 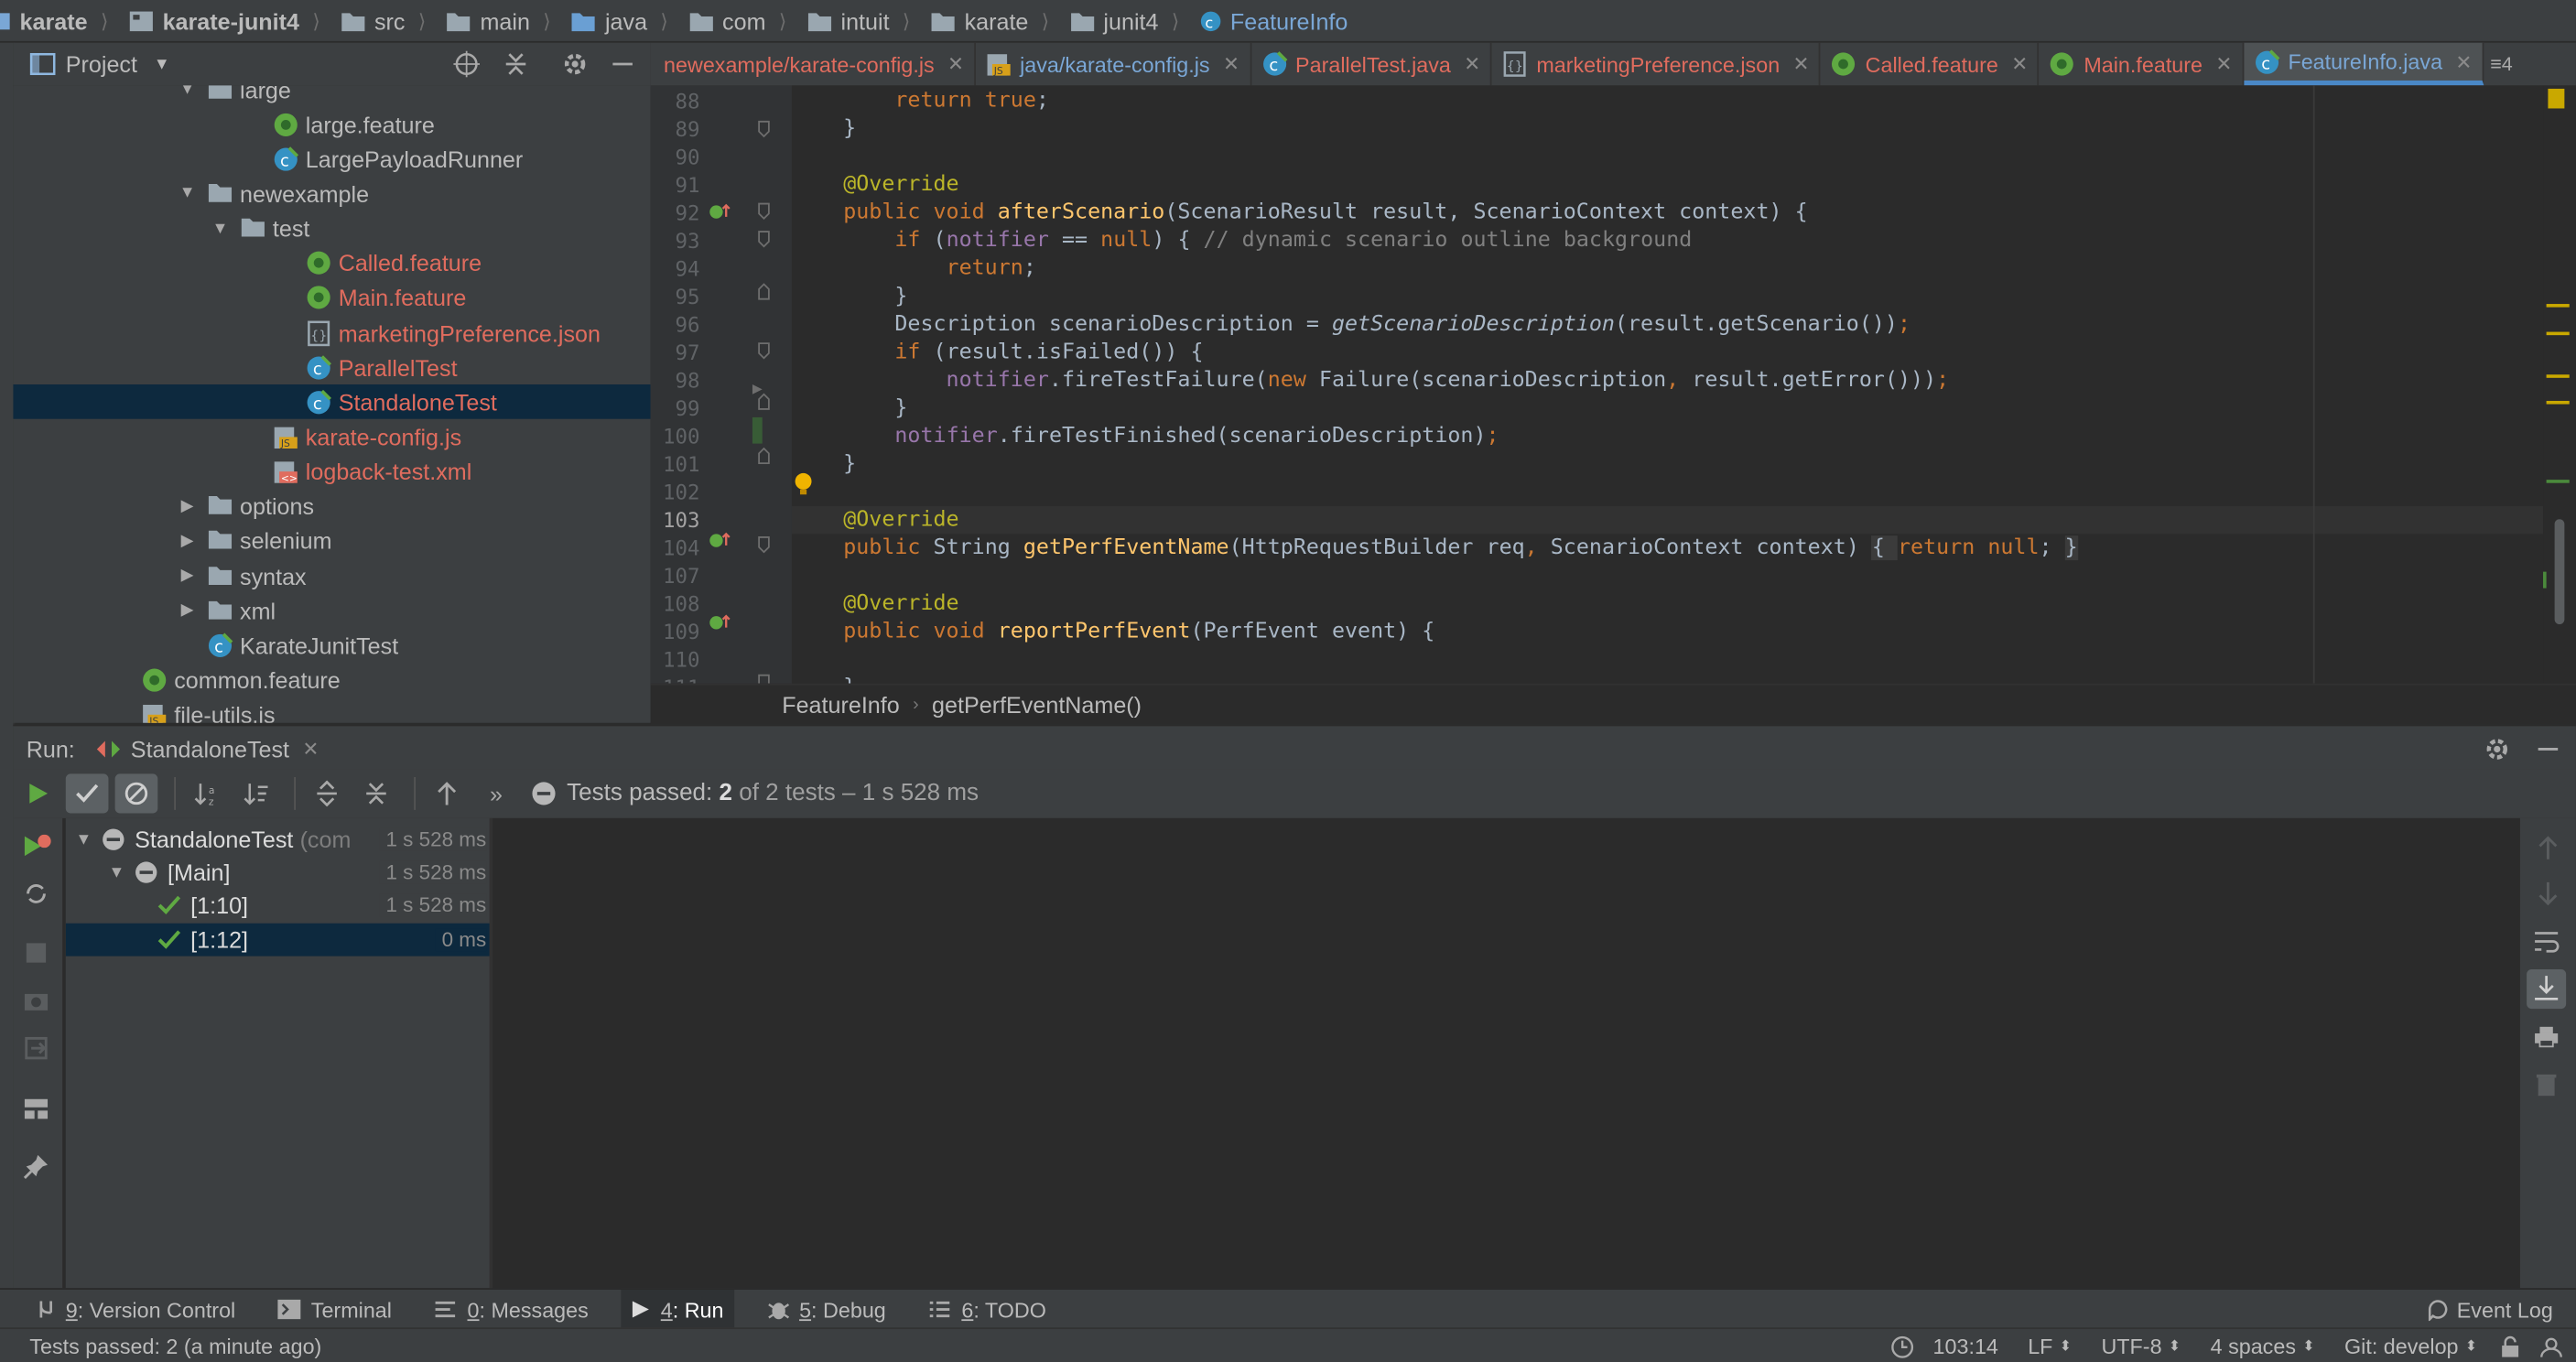 What do you see at coordinates (497, 793) in the screenshot?
I see `more-actions-icon: »` at bounding box center [497, 793].